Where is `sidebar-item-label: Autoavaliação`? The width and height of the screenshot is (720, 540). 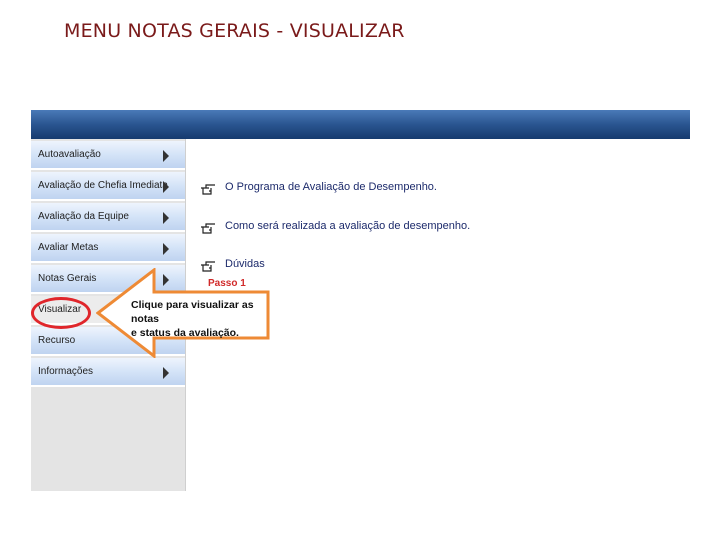 sidebar-item-label: Autoavaliação is located at coordinates (69, 154).